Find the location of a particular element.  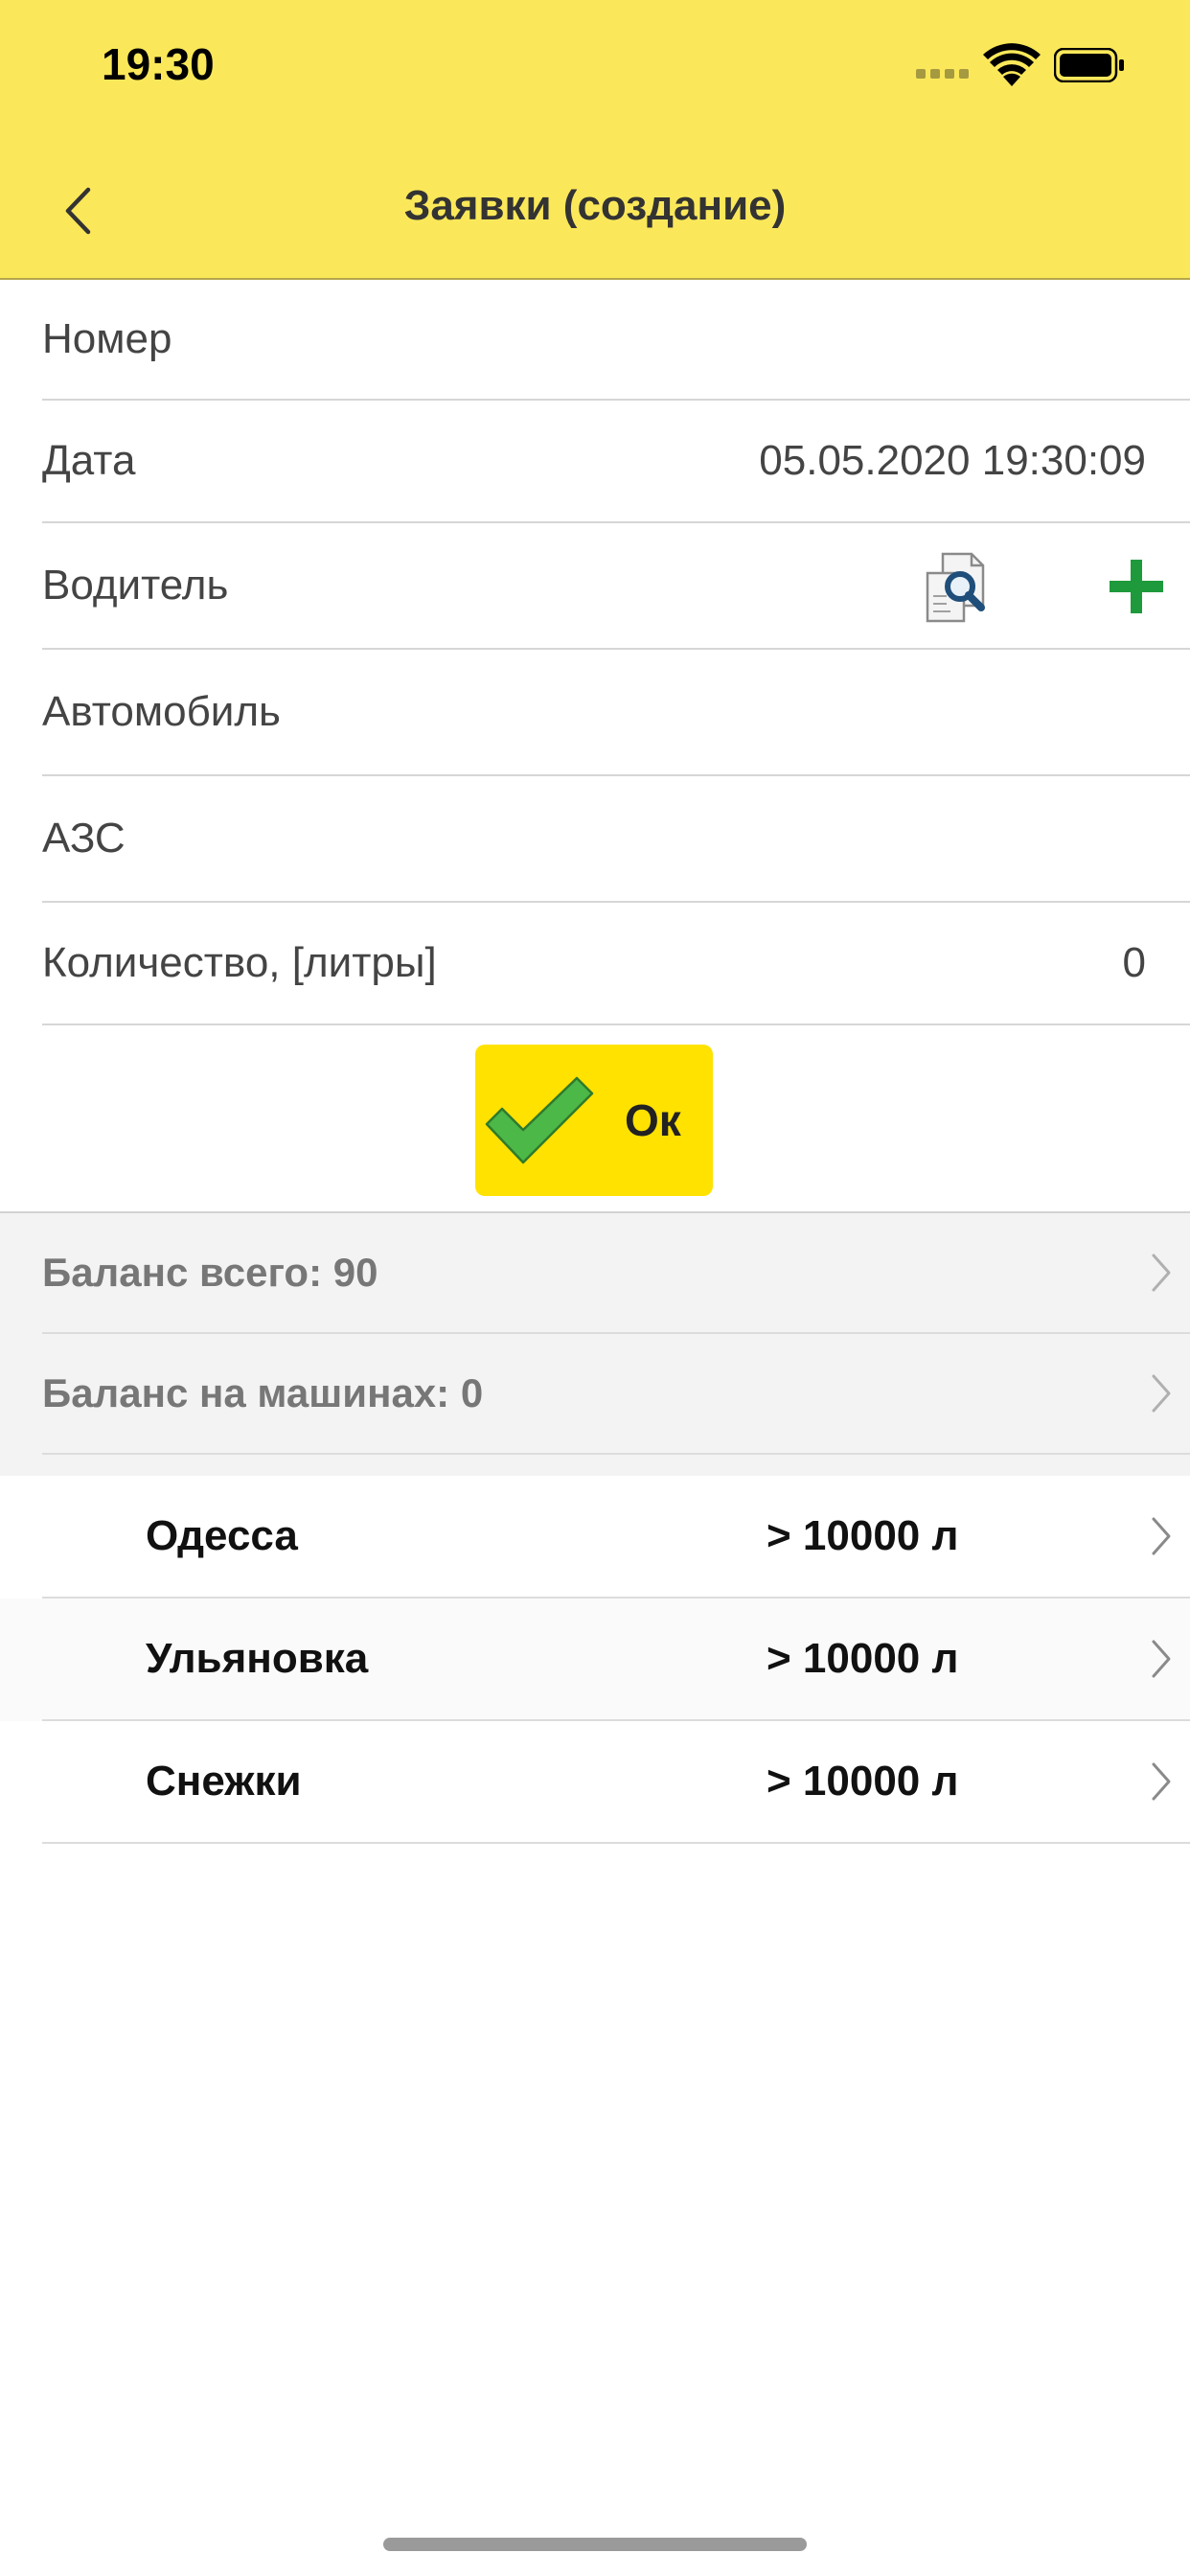

station-name: Ульяновка is located at coordinates (257, 1658).